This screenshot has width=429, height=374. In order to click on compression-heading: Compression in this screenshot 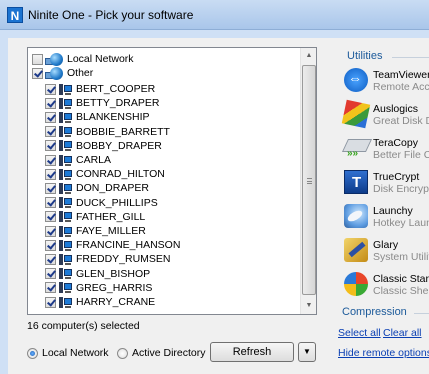, I will do `click(374, 312)`.